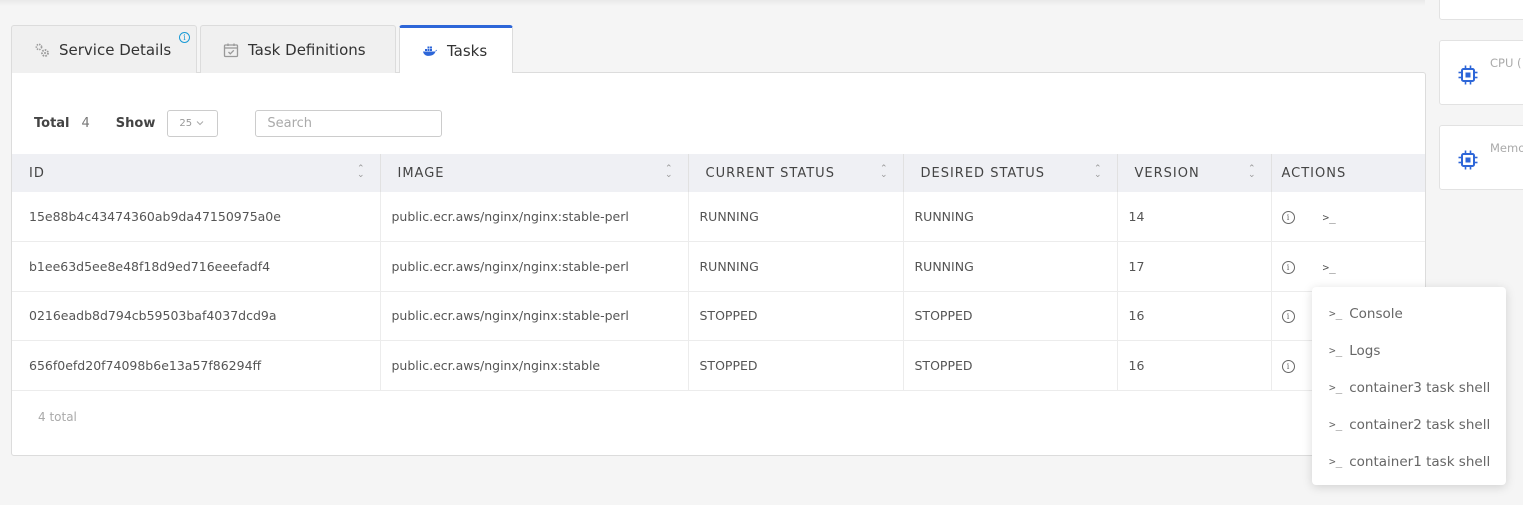 The height and width of the screenshot is (505, 1523). I want to click on metric-card-cpu: CPU (, so click(1481, 72).